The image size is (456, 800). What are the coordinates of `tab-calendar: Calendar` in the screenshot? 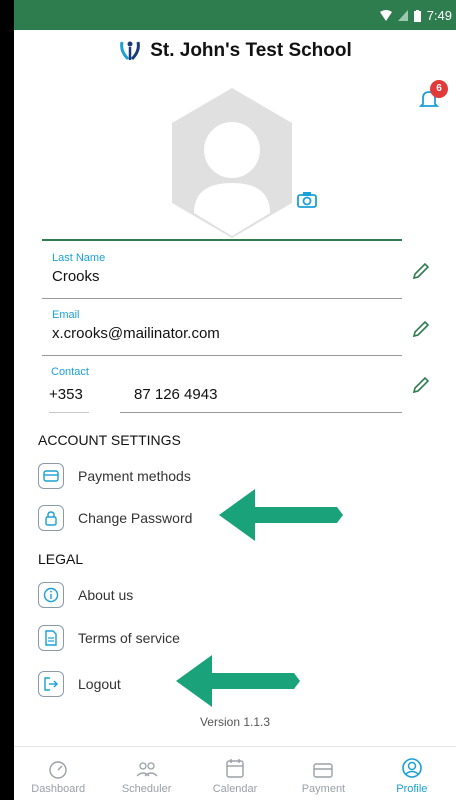 It's located at (235, 773).